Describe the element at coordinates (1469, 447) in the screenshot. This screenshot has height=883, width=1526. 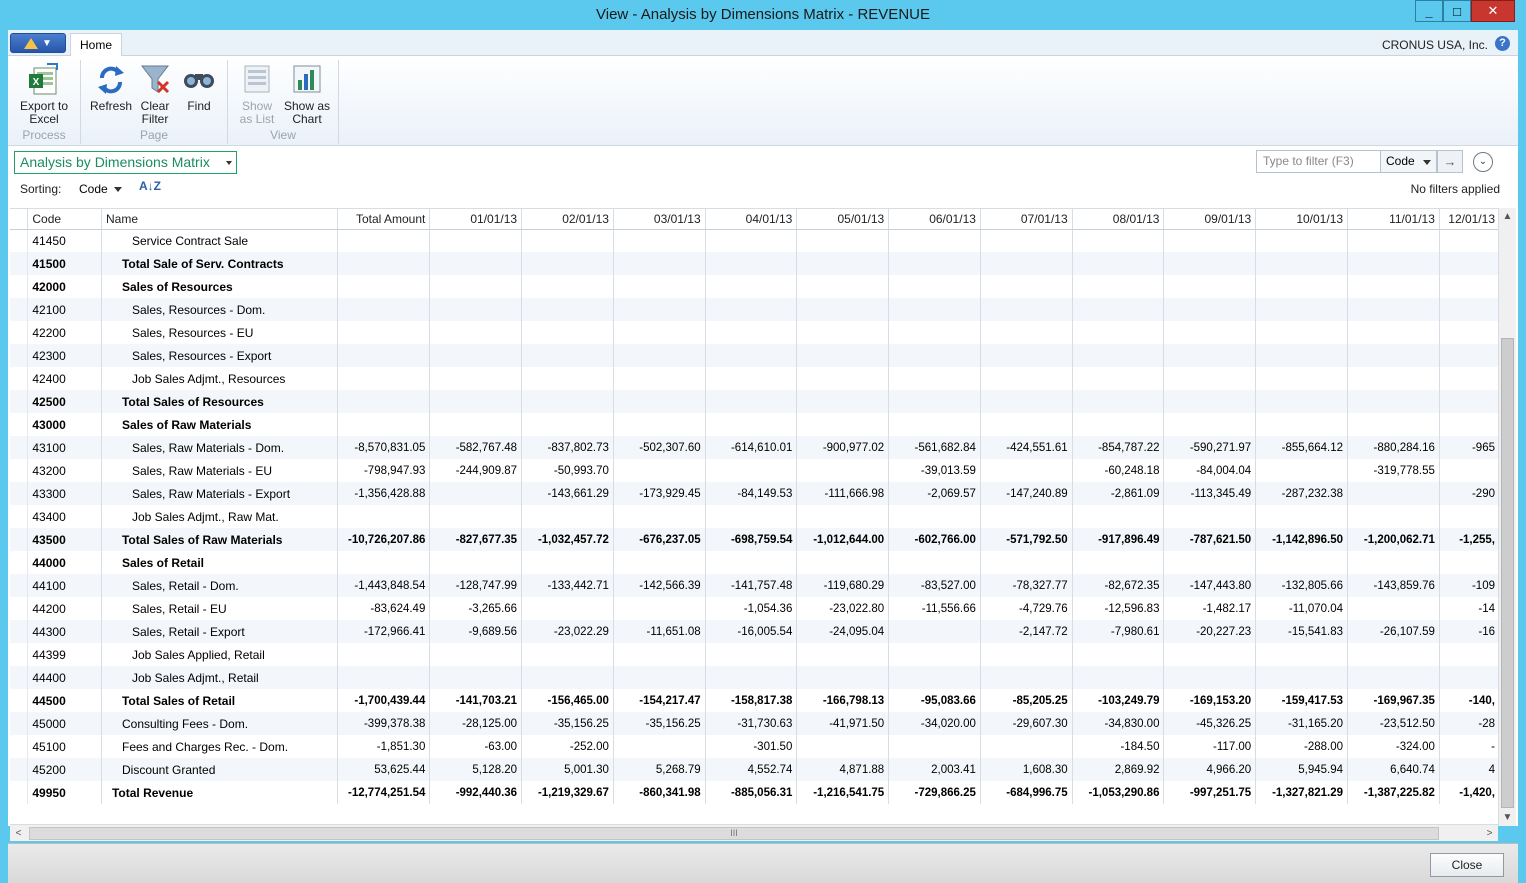
I see `period-amount-cell: -965` at that location.